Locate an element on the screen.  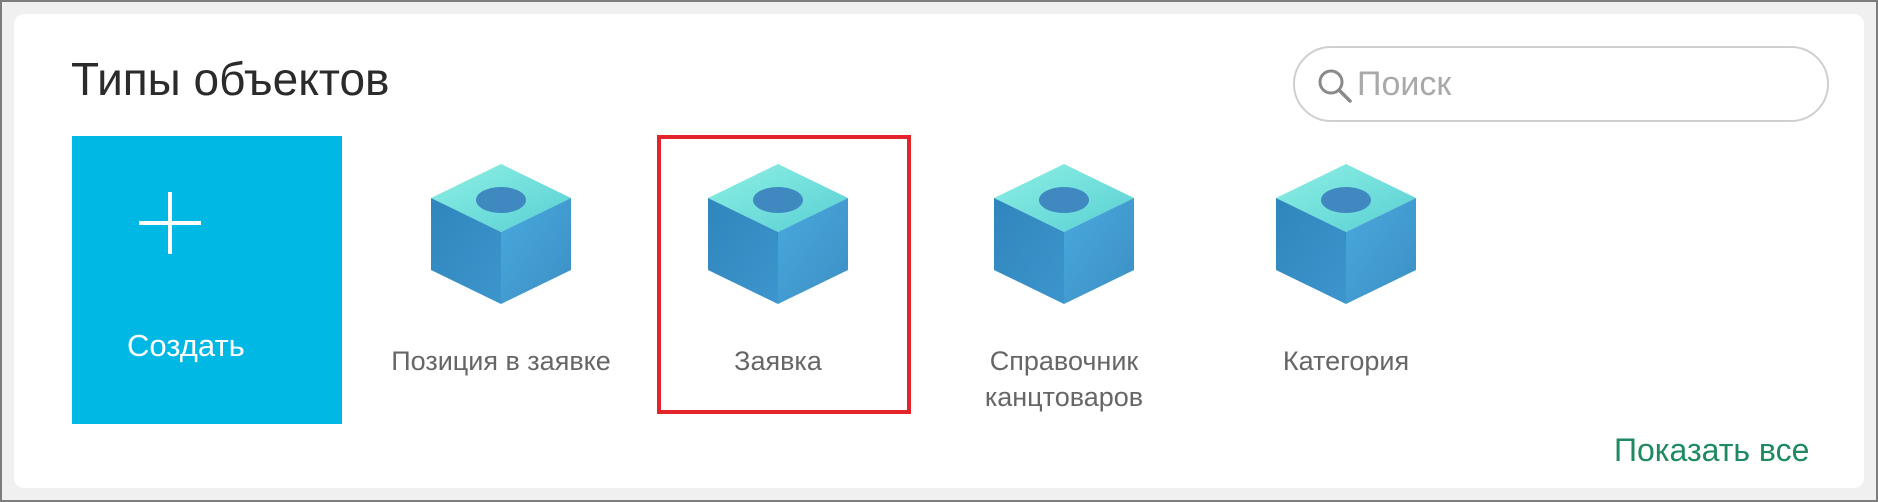
object-type-item: Позиция в заявке is located at coordinates (501, 276).